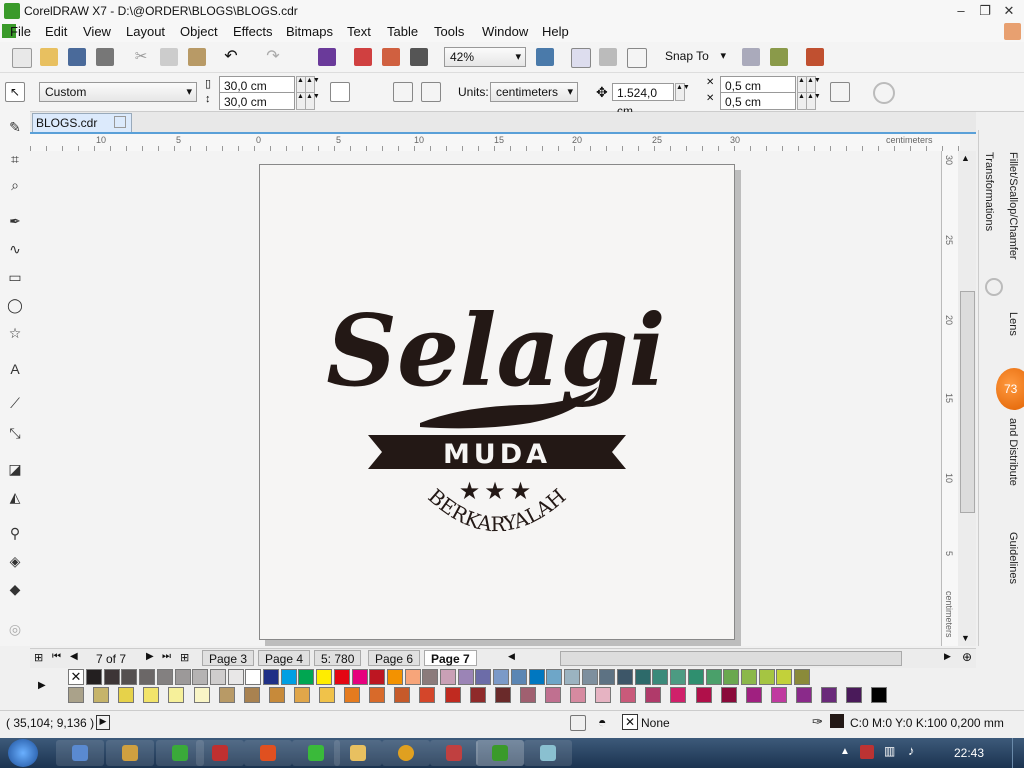 Image resolution: width=1024 pixels, height=768 pixels. I want to click on menu-effects: Effects, so click(253, 31).